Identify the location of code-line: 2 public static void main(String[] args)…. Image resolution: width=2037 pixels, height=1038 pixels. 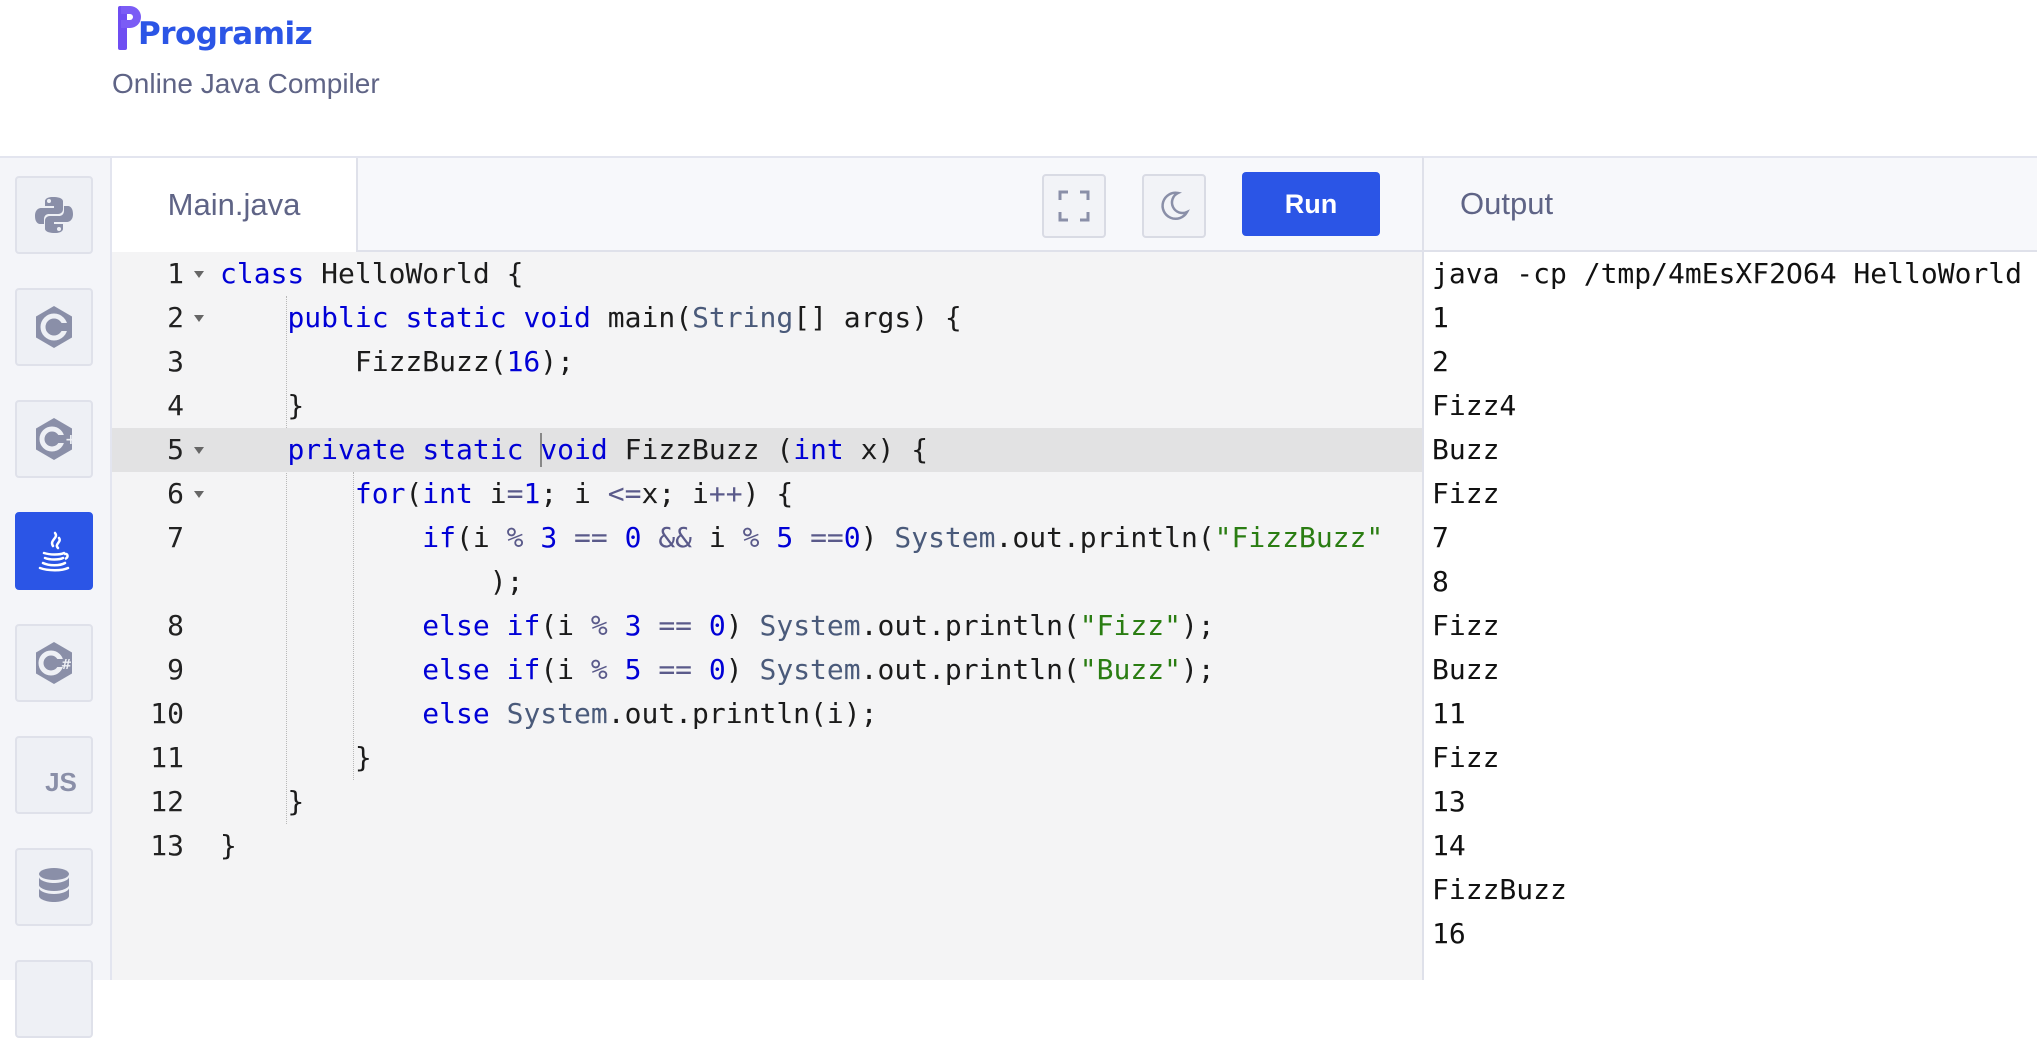
(767, 318).